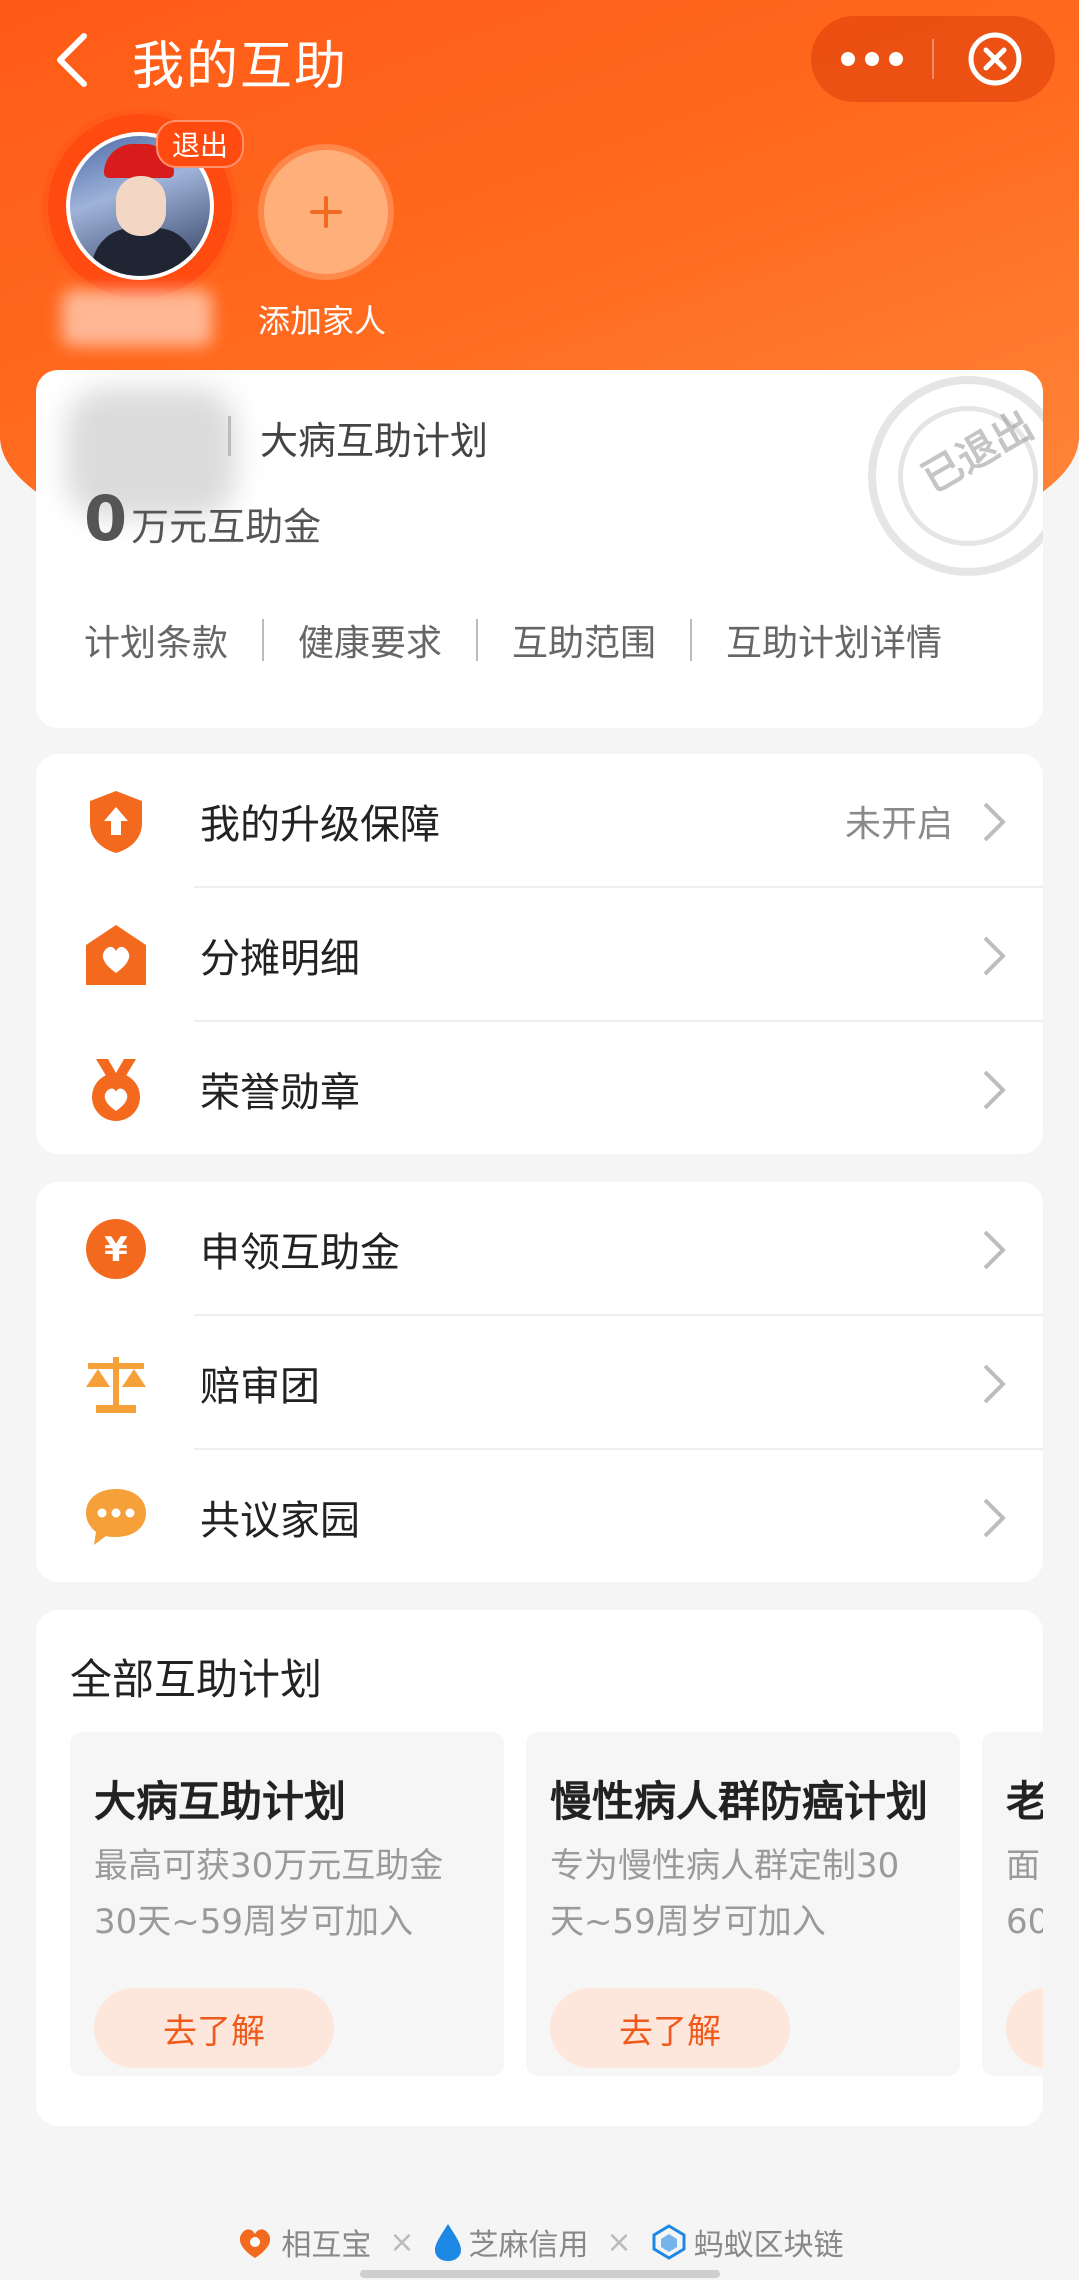  What do you see at coordinates (898, 824) in the screenshot?
I see `menu-status: 未开启` at bounding box center [898, 824].